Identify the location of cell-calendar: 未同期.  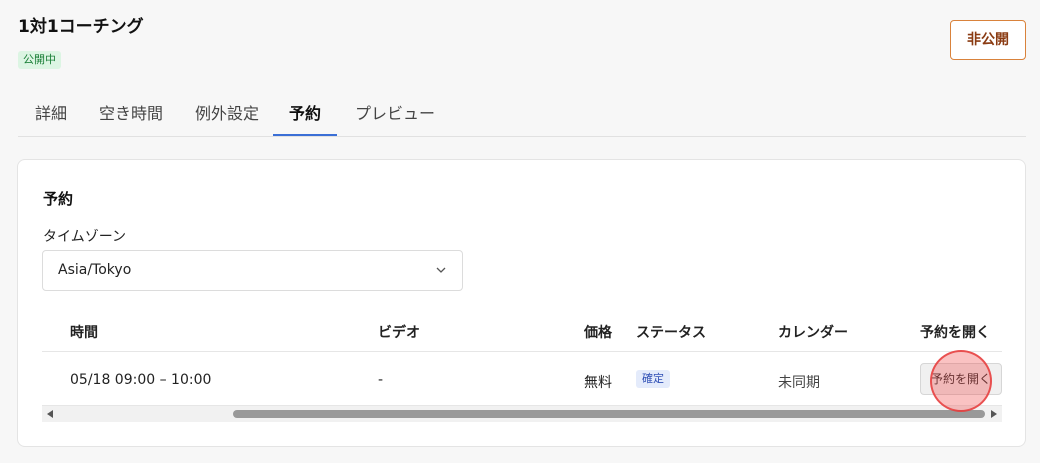
(799, 383).